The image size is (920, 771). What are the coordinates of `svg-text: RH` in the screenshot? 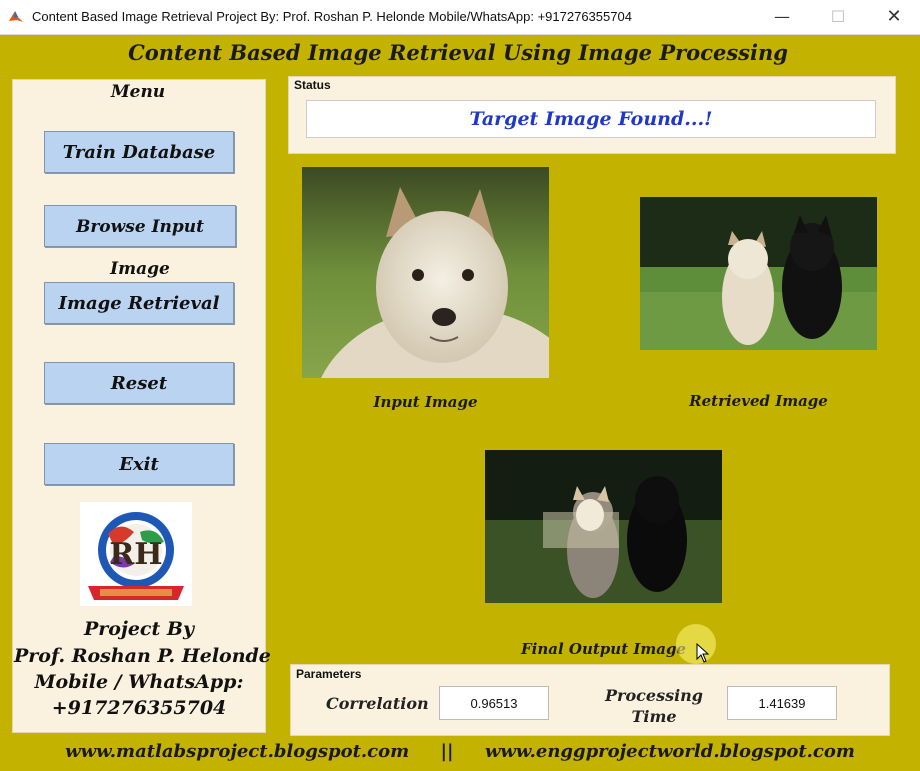 It's located at (135, 554).